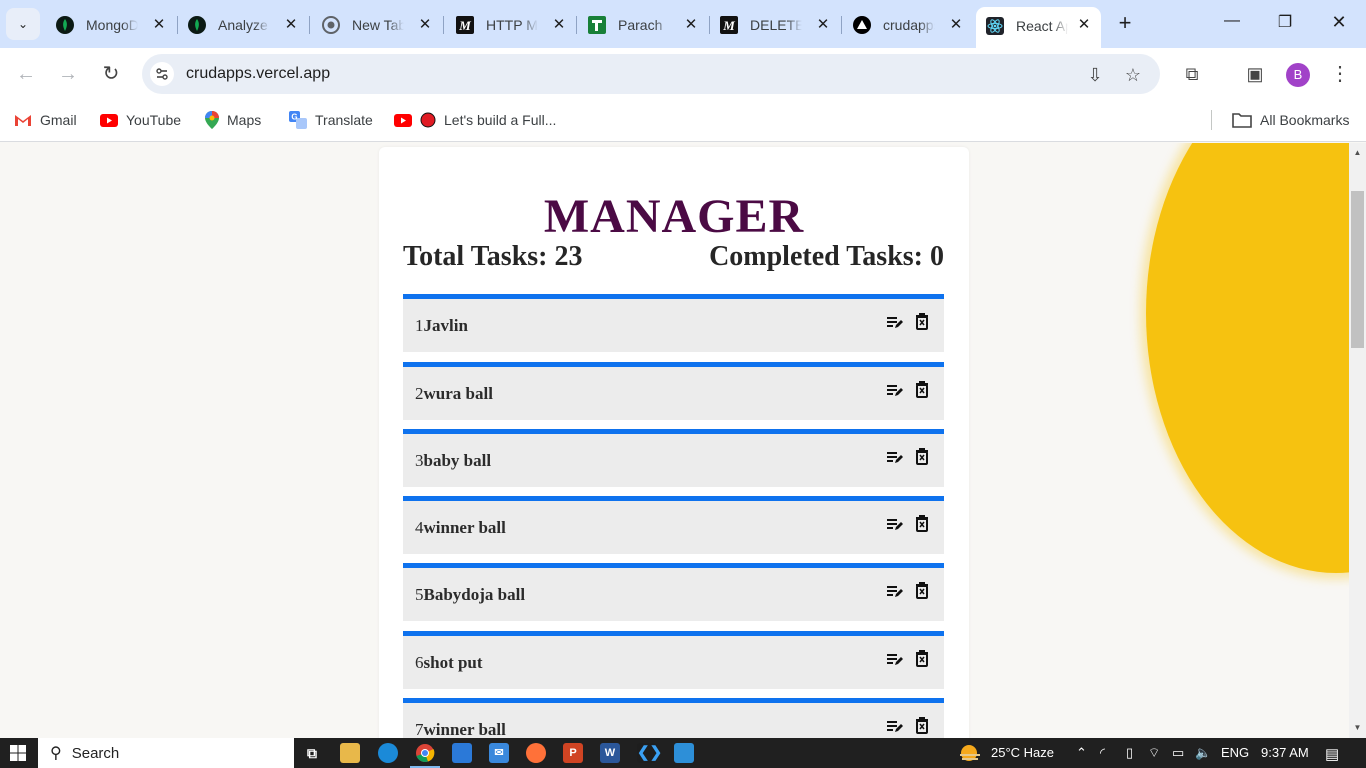 Image resolution: width=1366 pixels, height=768 pixels. What do you see at coordinates (673, 592) in the screenshot?
I see `task-item: 5Babydoja ball` at bounding box center [673, 592].